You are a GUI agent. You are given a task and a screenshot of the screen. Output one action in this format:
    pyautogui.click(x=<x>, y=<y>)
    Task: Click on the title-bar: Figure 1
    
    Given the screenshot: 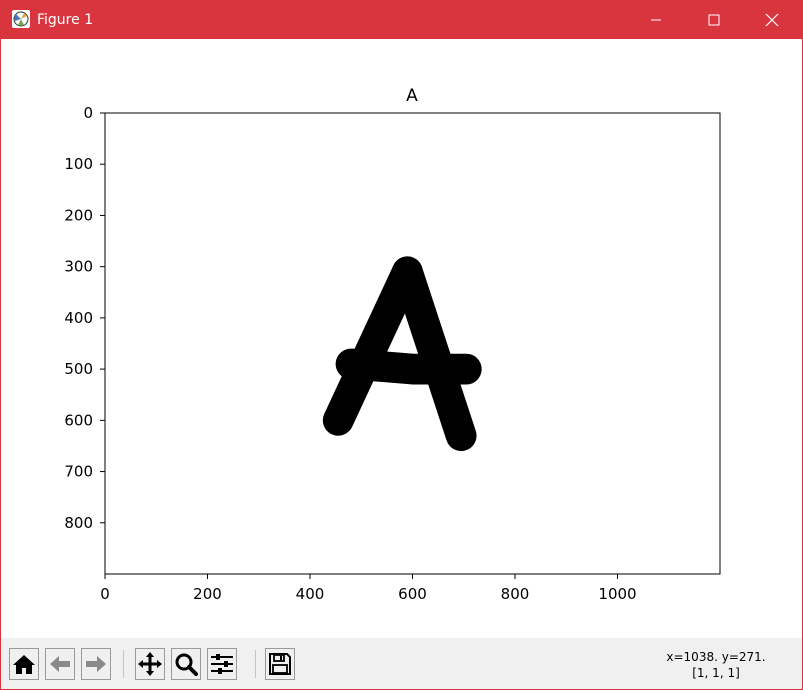 What is the action you would take?
    pyautogui.click(x=401, y=20)
    